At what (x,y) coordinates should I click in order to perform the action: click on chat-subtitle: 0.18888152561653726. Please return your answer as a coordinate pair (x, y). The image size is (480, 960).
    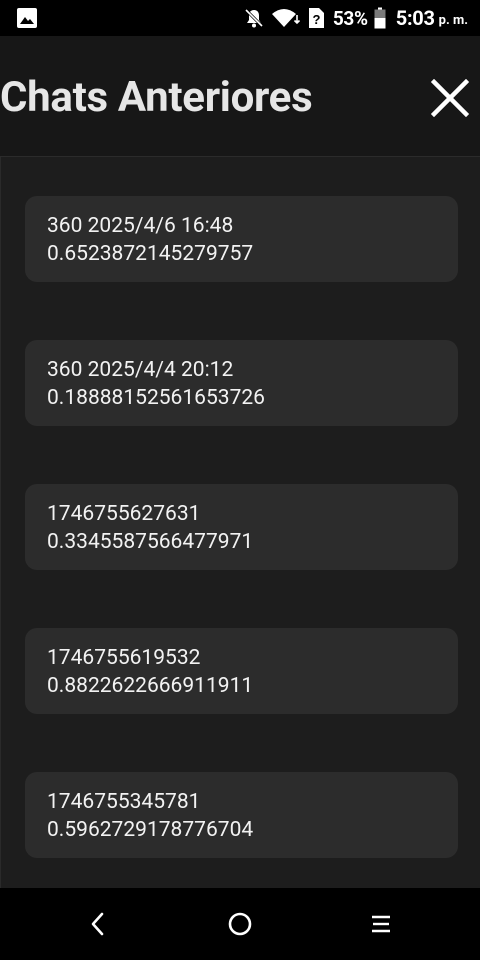
    Looking at the image, I should click on (156, 398).